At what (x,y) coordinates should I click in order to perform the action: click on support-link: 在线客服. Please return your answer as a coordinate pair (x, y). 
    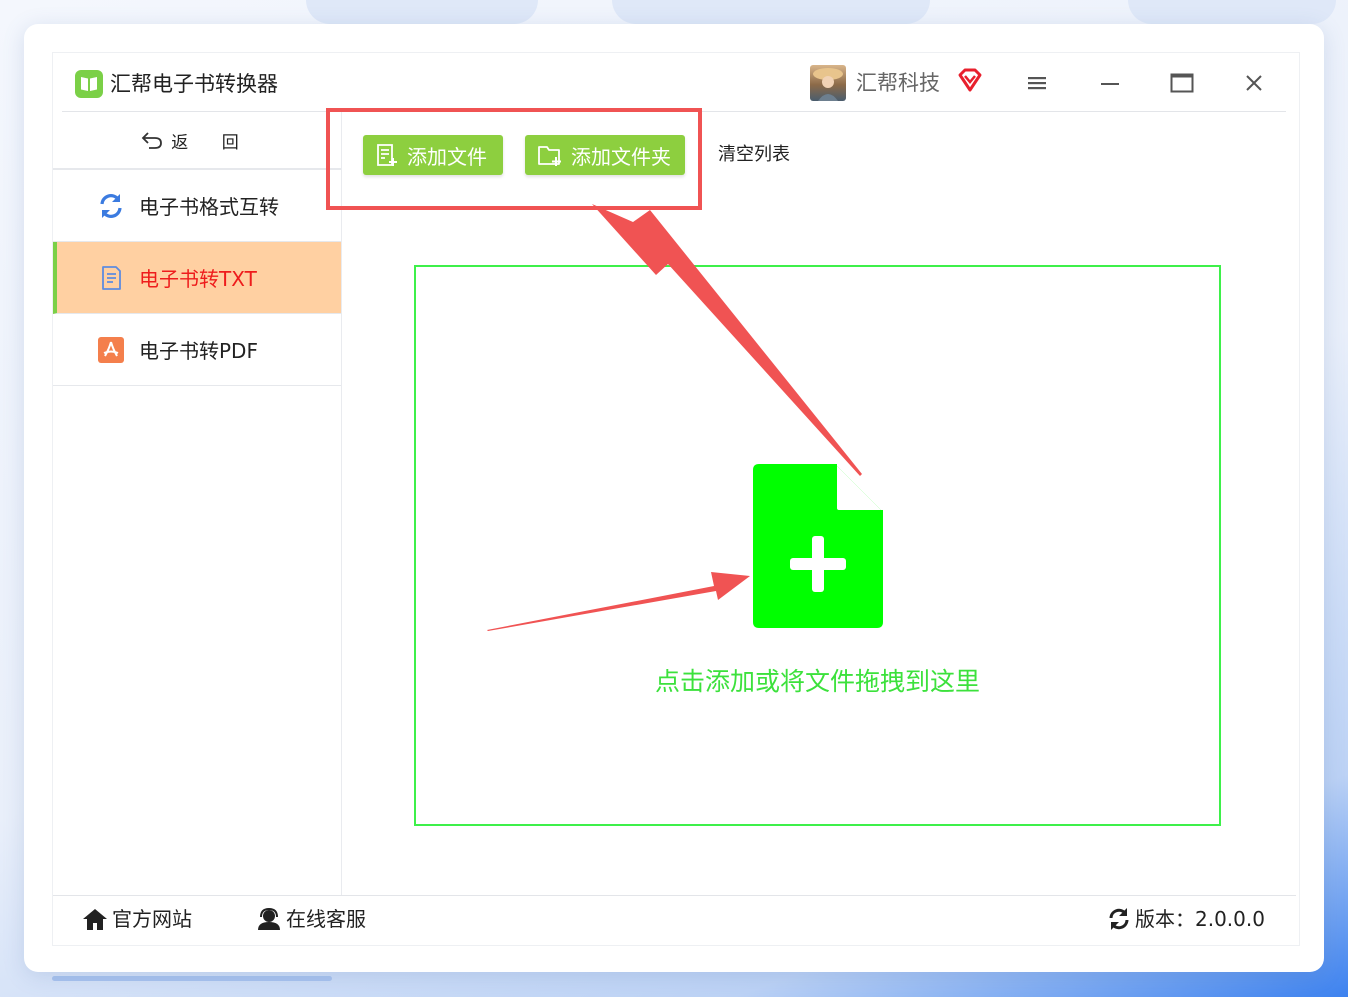
    Looking at the image, I should click on (311, 919).